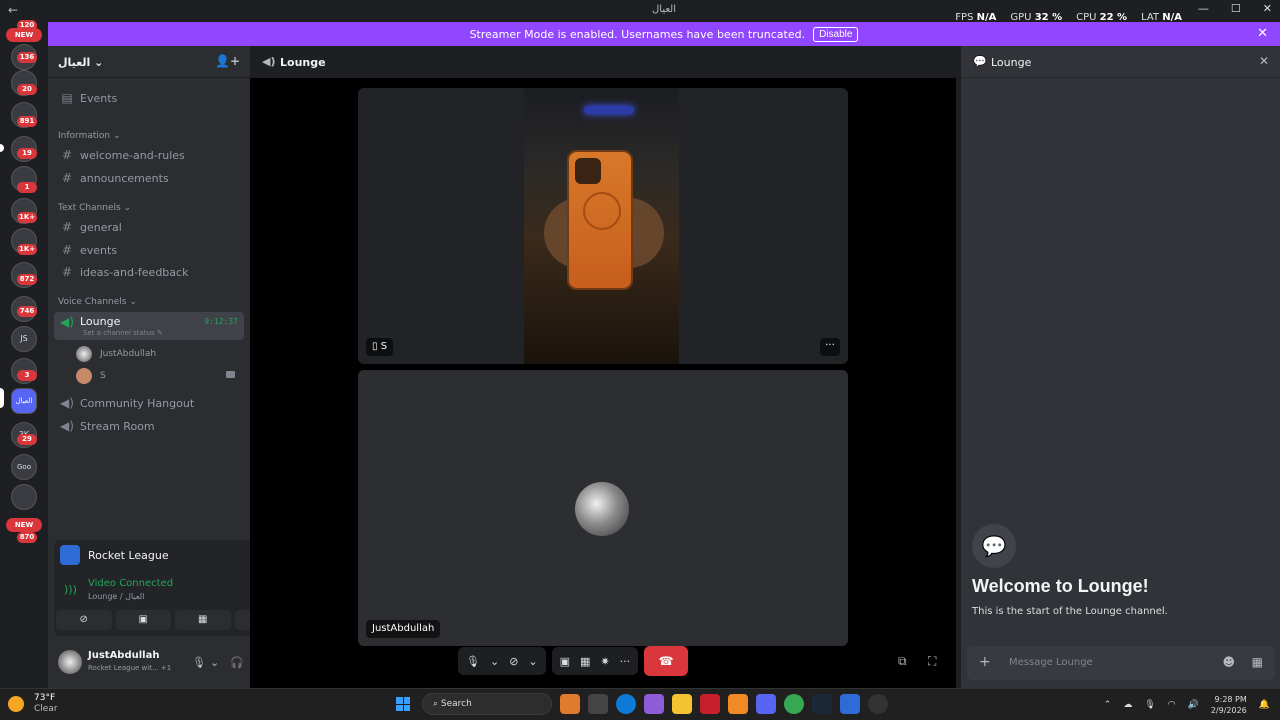 This screenshot has height=720, width=1280. Describe the element at coordinates (654, 704) in the screenshot. I see `copilot-icon` at that location.